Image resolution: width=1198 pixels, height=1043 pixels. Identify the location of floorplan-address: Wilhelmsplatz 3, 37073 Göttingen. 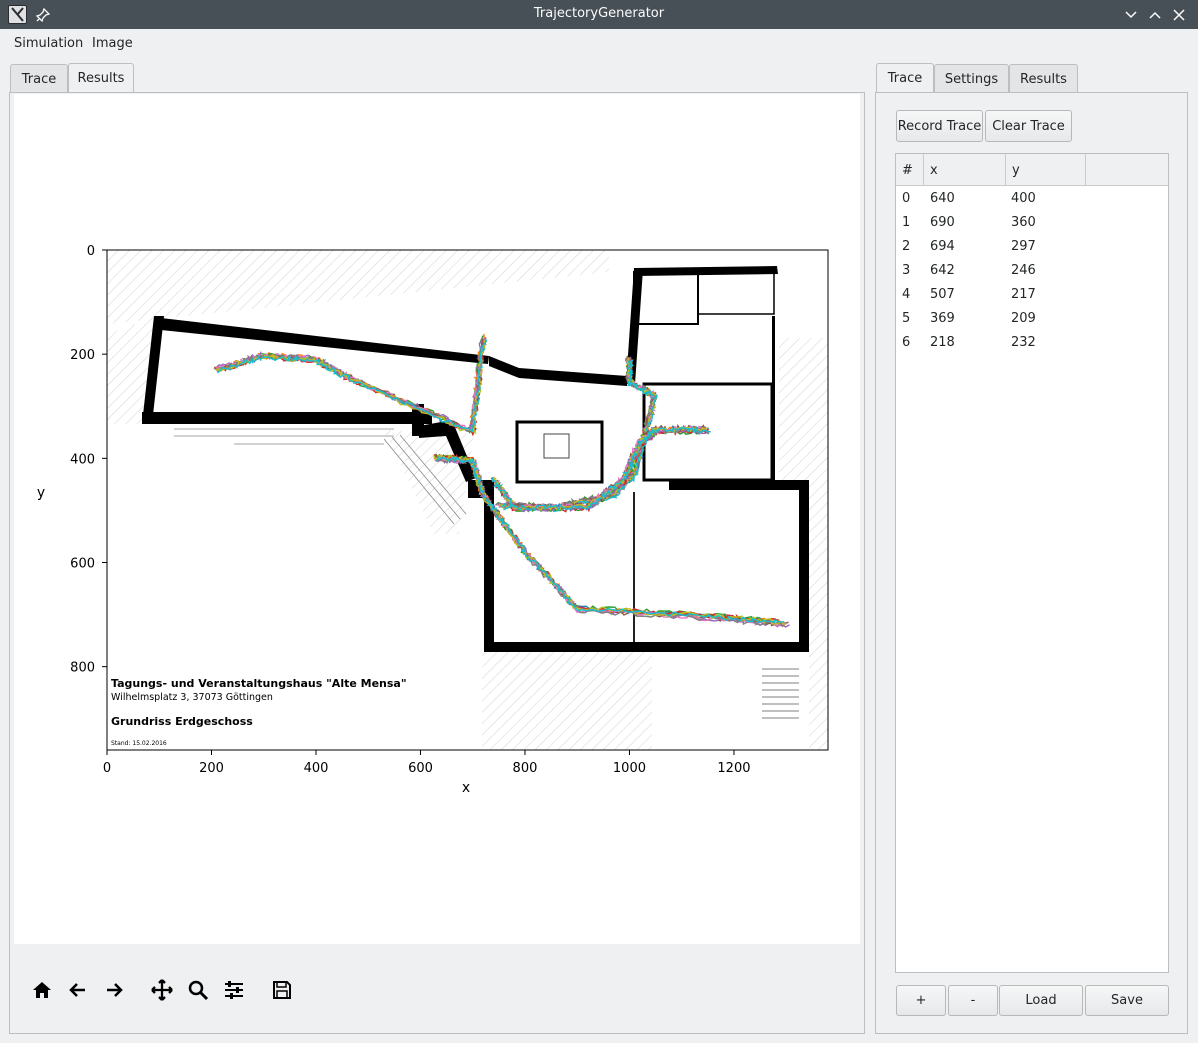
(192, 697).